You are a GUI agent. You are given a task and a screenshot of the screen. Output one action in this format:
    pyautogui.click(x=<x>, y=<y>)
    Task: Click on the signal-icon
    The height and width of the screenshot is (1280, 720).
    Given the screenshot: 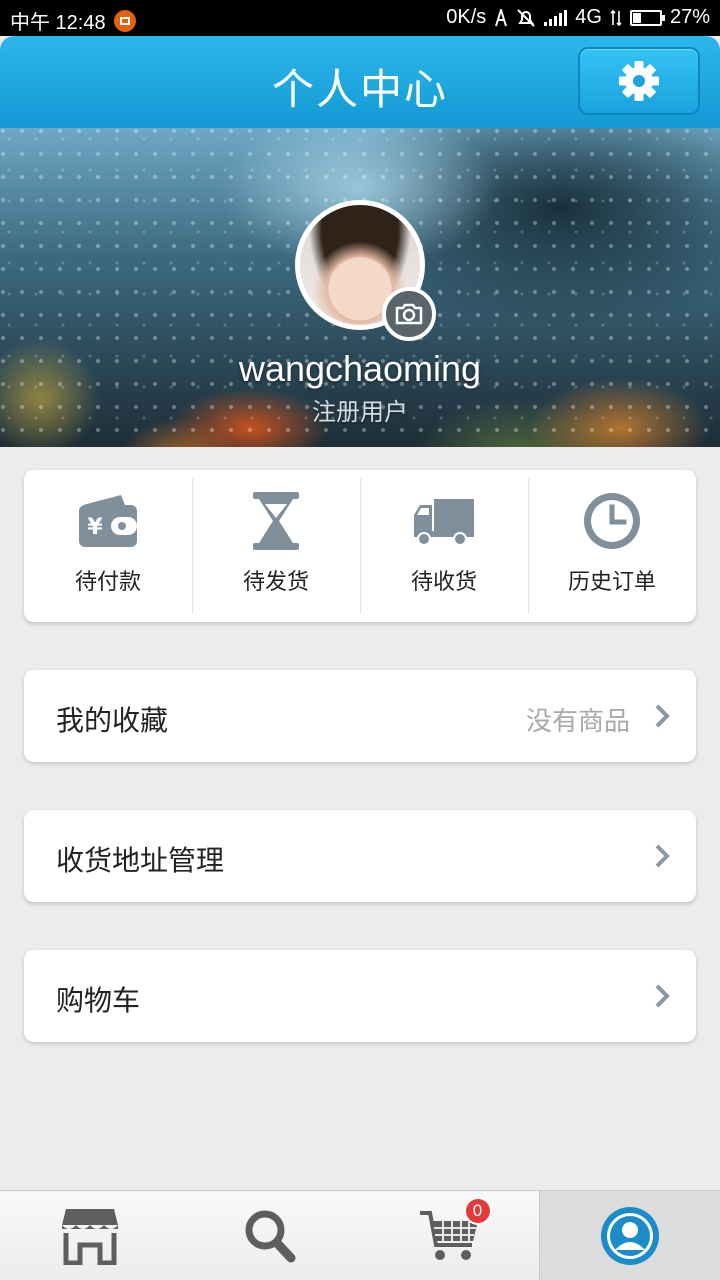 What is the action you would take?
    pyautogui.click(x=556, y=17)
    